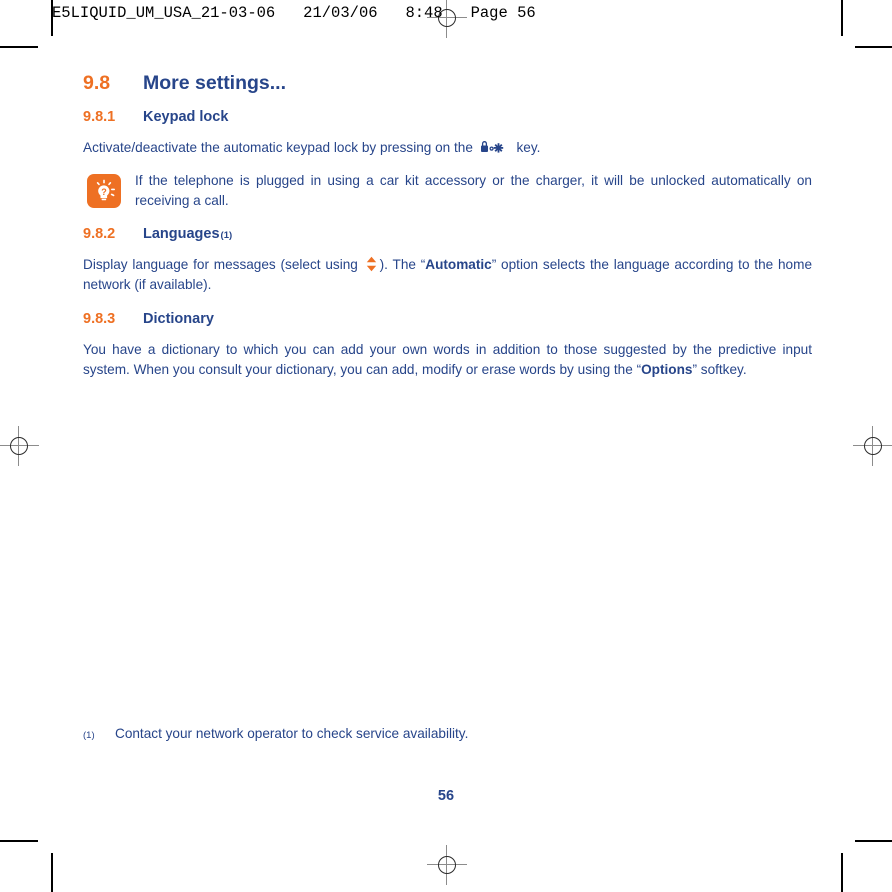 The height and width of the screenshot is (892, 892). What do you see at coordinates (99, 117) in the screenshot?
I see `subsection-number: 9.8.1` at bounding box center [99, 117].